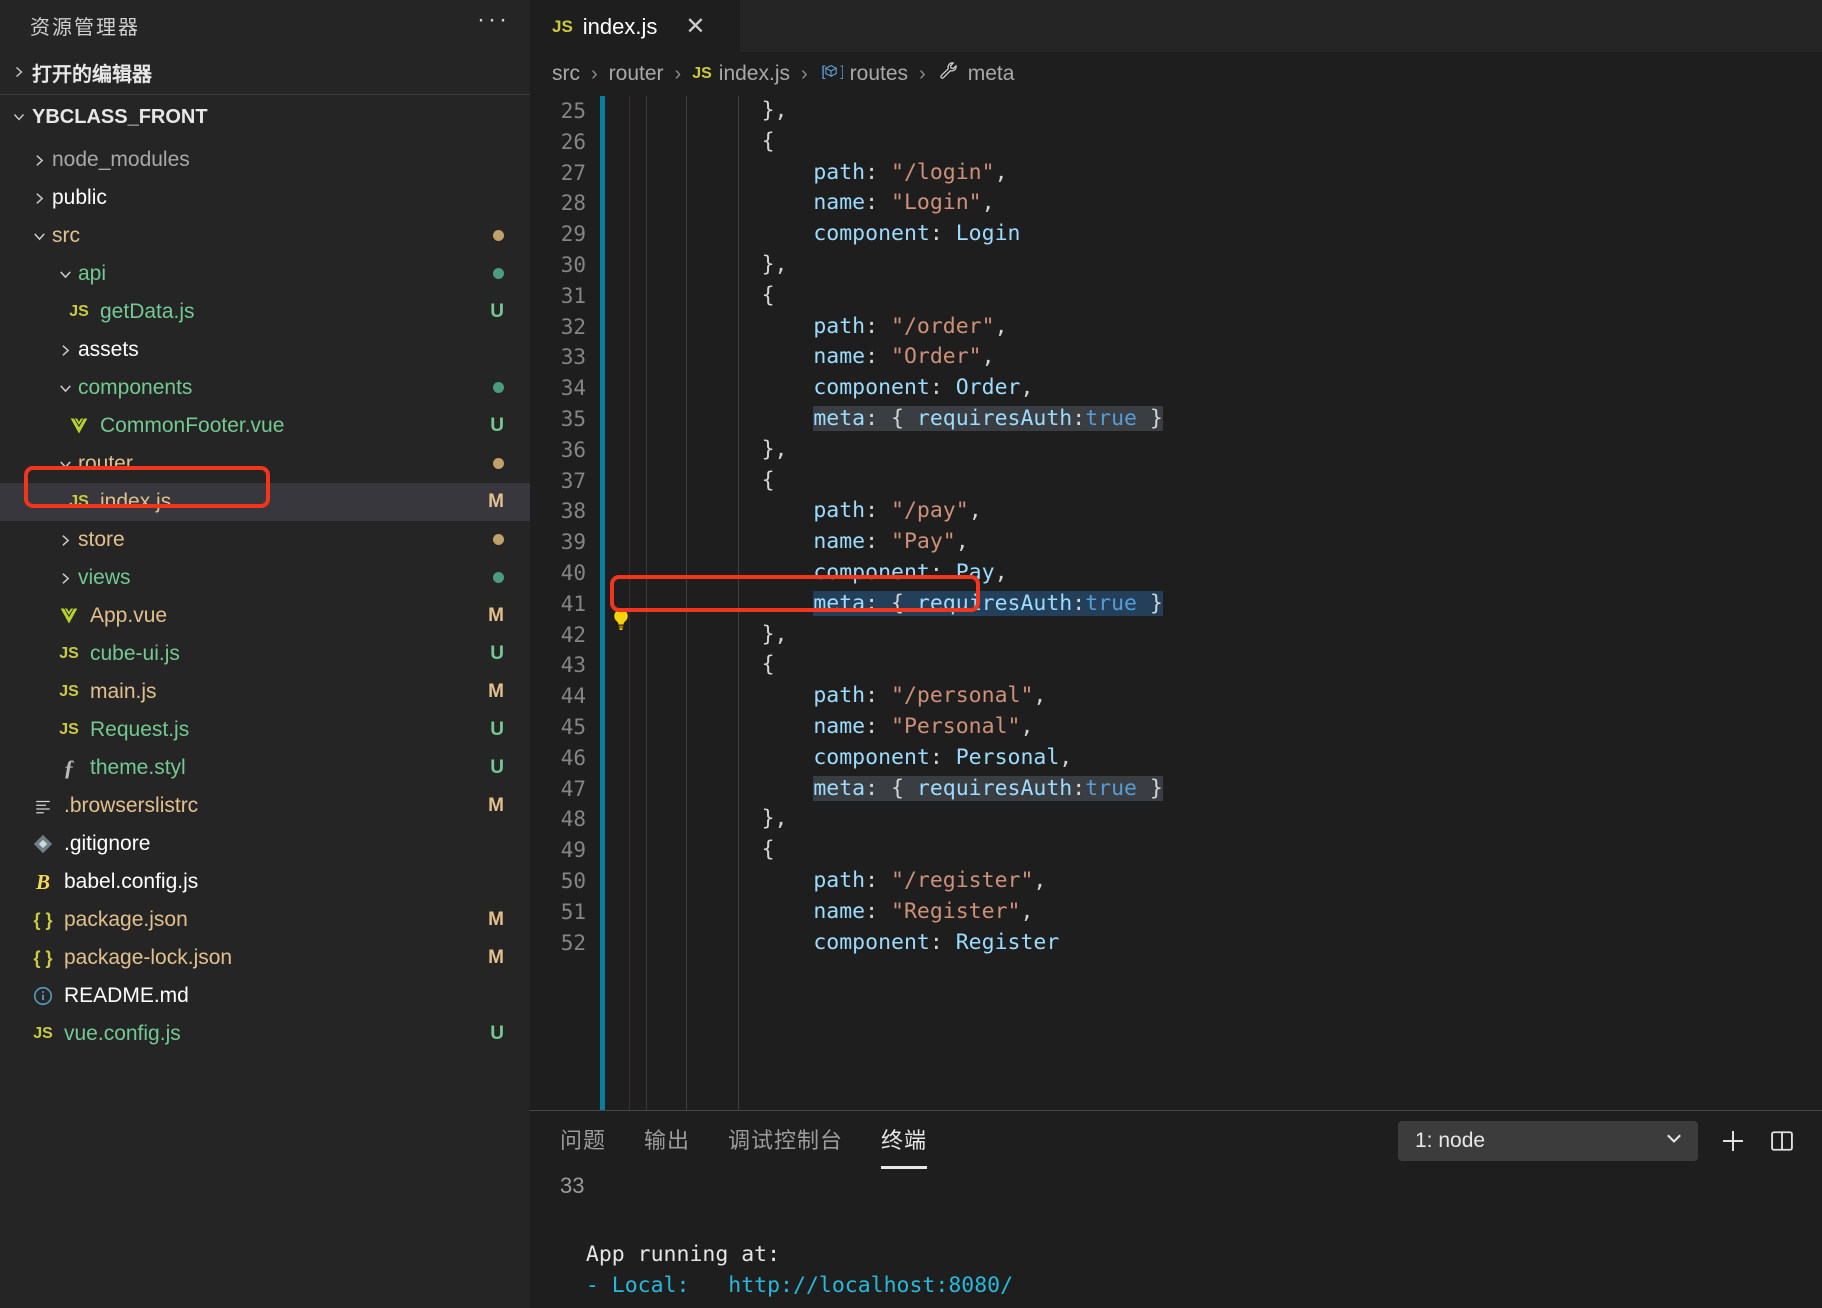 The image size is (1822, 1308). What do you see at coordinates (1176, 819) in the screenshot?
I see `code-line-48: 48 },` at bounding box center [1176, 819].